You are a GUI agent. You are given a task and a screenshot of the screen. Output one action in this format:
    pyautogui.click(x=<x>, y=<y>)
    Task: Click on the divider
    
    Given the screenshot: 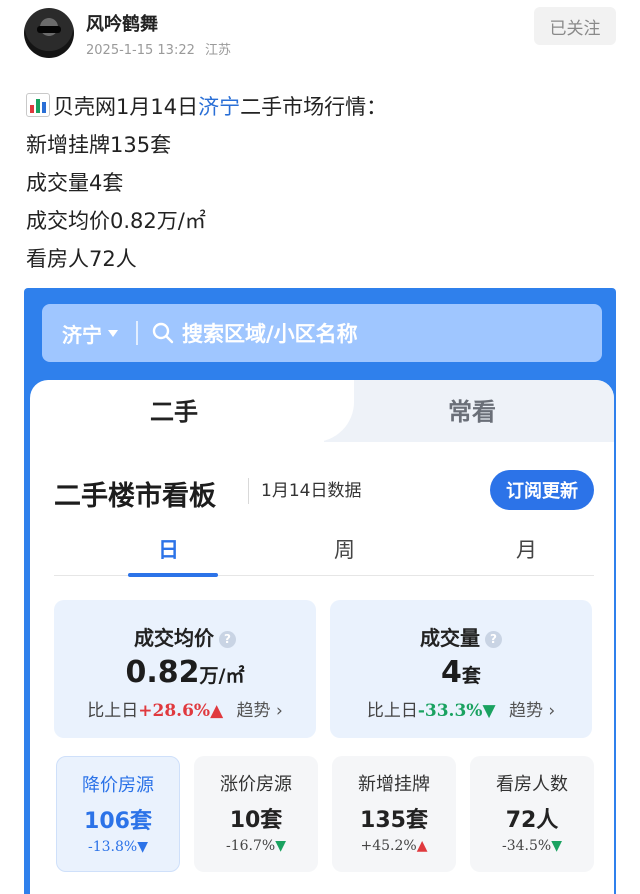 What is the action you would take?
    pyautogui.click(x=137, y=333)
    